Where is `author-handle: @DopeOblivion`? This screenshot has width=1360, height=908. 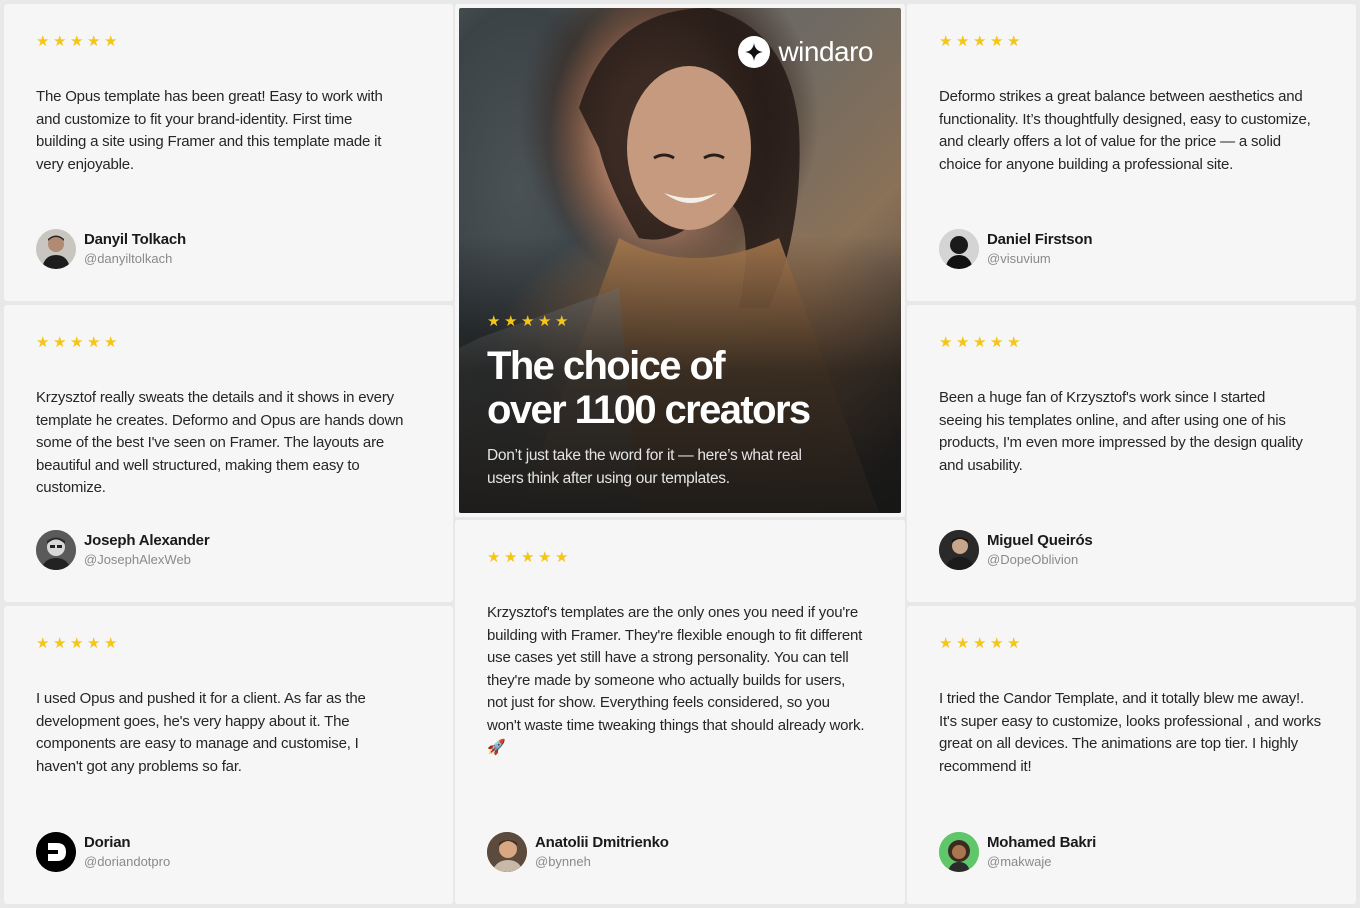
author-handle: @DopeOblivion is located at coordinates (1033, 559).